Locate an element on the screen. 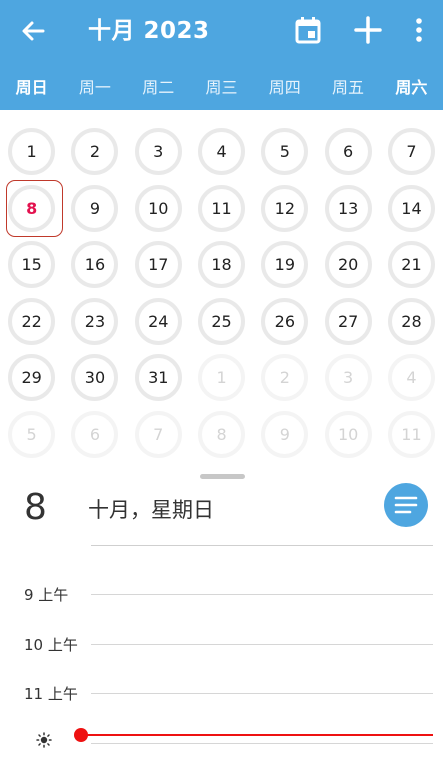  agenda-button is located at coordinates (406, 505).